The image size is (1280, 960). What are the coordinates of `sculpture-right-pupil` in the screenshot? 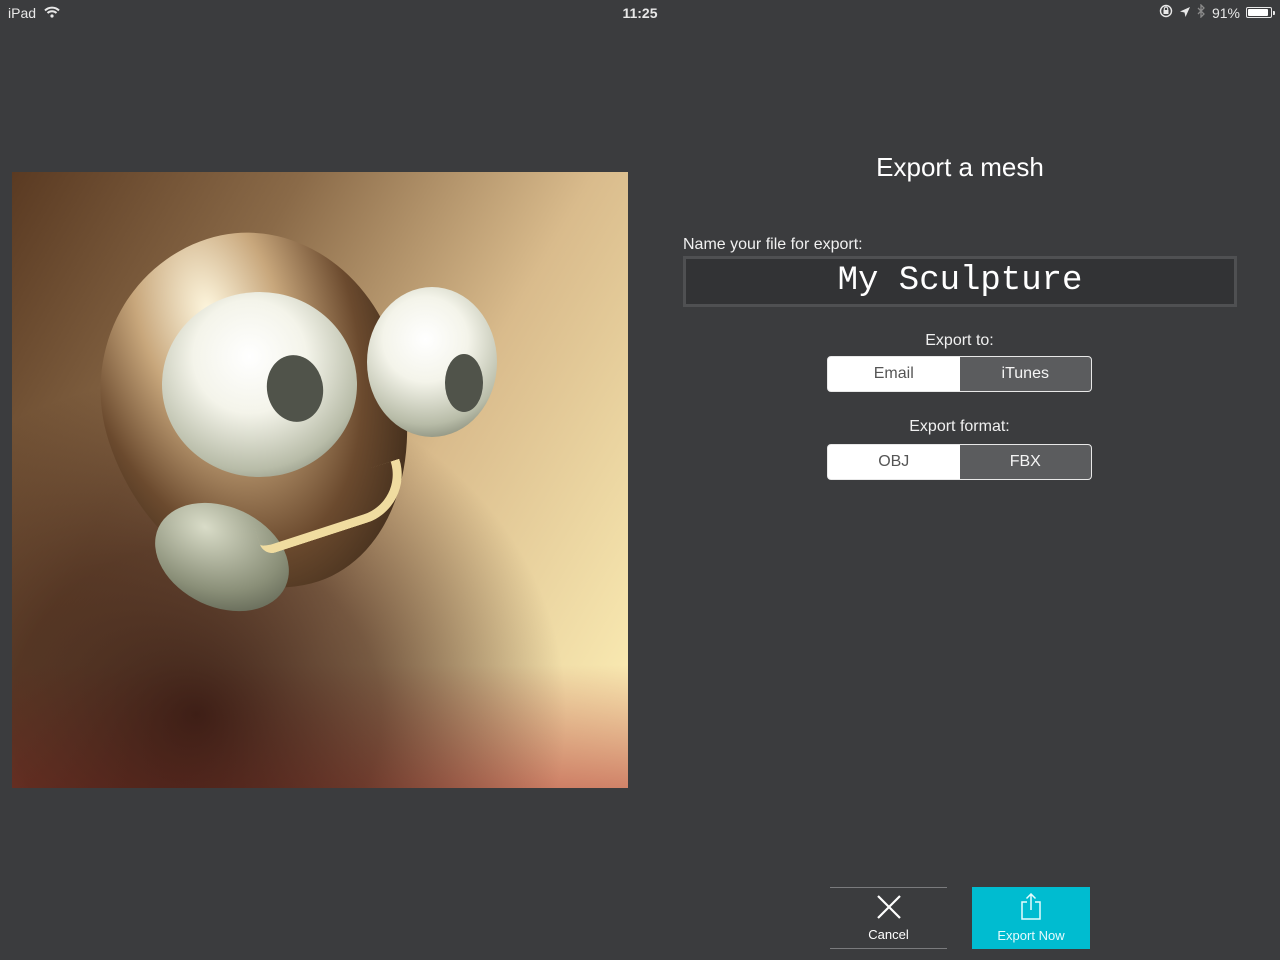 It's located at (464, 383).